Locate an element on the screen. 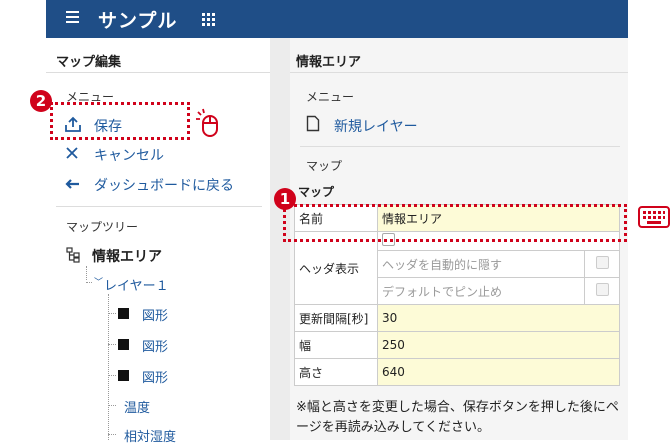 The width and height of the screenshot is (672, 445). menu-section-label: メニュー is located at coordinates (330, 97).